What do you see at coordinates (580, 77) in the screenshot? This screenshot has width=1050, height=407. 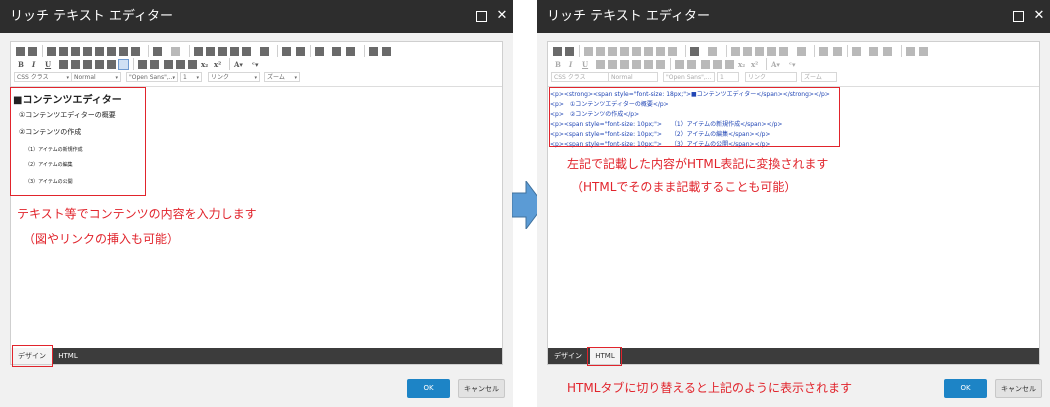 I see `css-class-select: CSS クラス` at bounding box center [580, 77].